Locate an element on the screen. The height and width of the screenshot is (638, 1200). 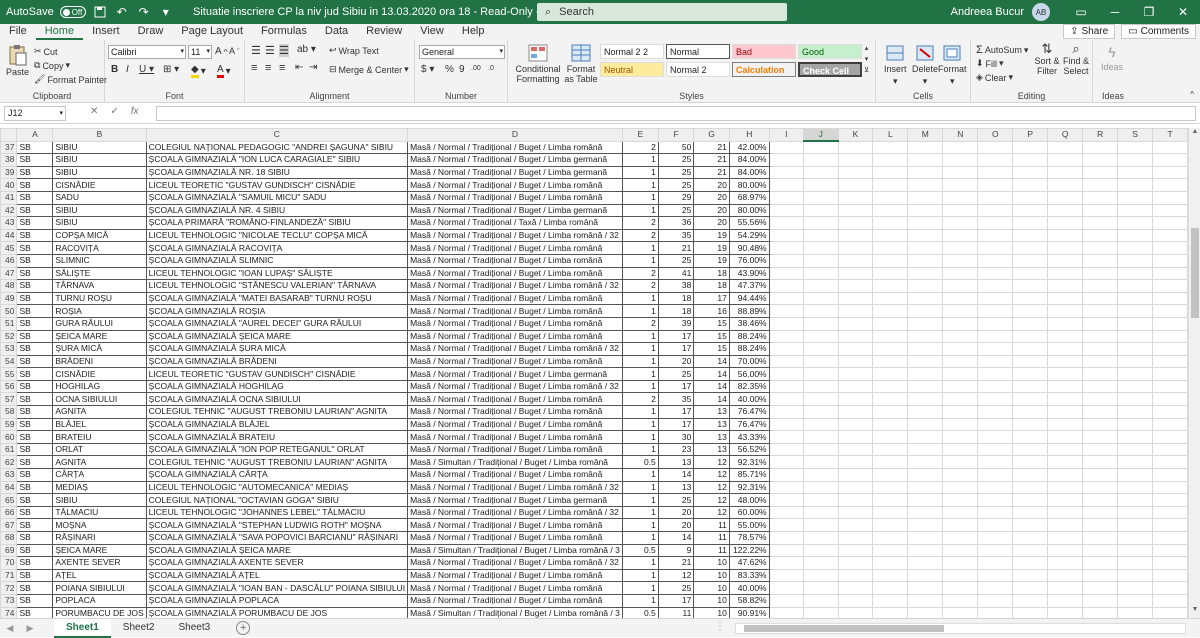
italic-icon: I is located at coordinates (127, 69).